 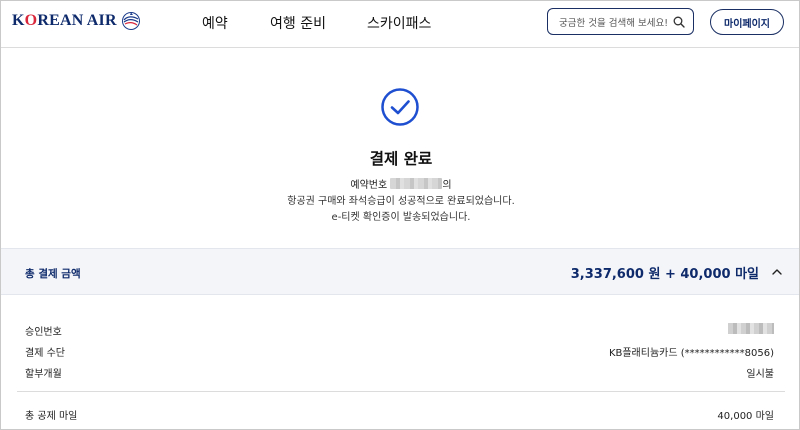 I want to click on eticket-message: e-티켓 확인증이 발송되었습니다., so click(x=401, y=217).